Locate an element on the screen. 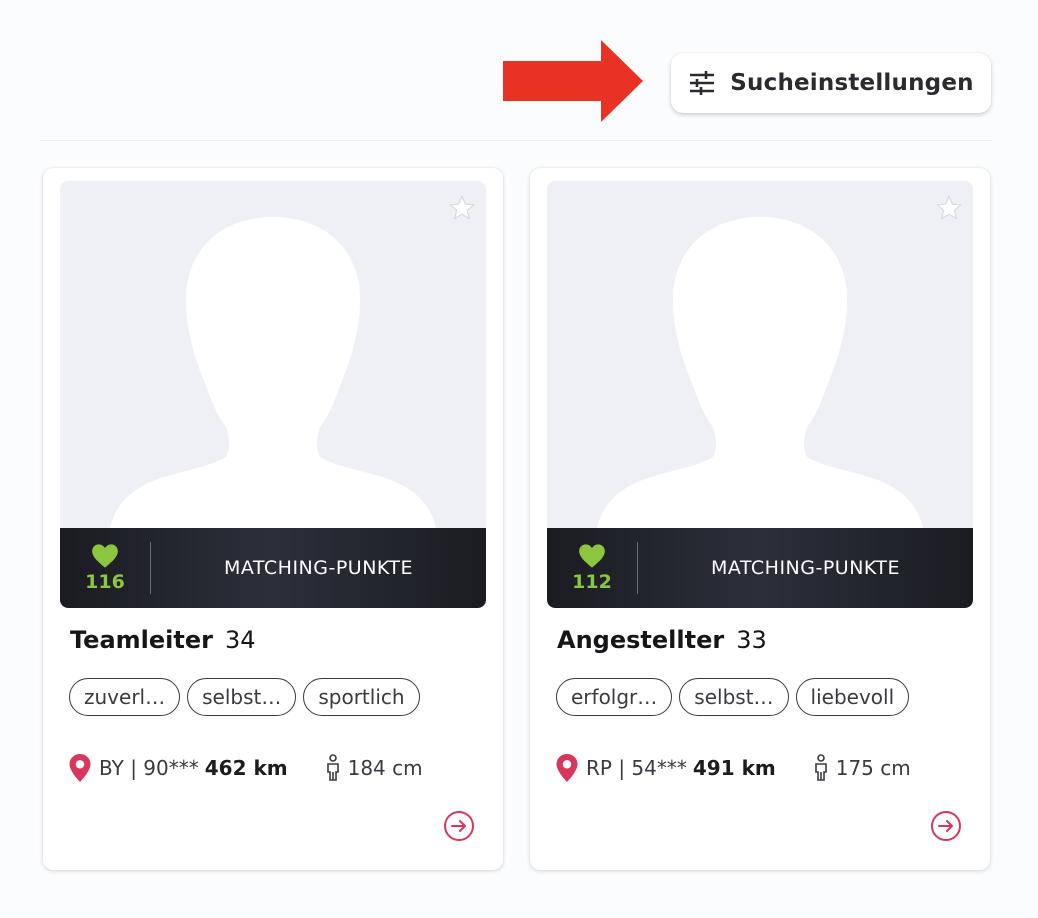 This screenshot has height=918, width=1038. profile-age: 33 is located at coordinates (751, 640).